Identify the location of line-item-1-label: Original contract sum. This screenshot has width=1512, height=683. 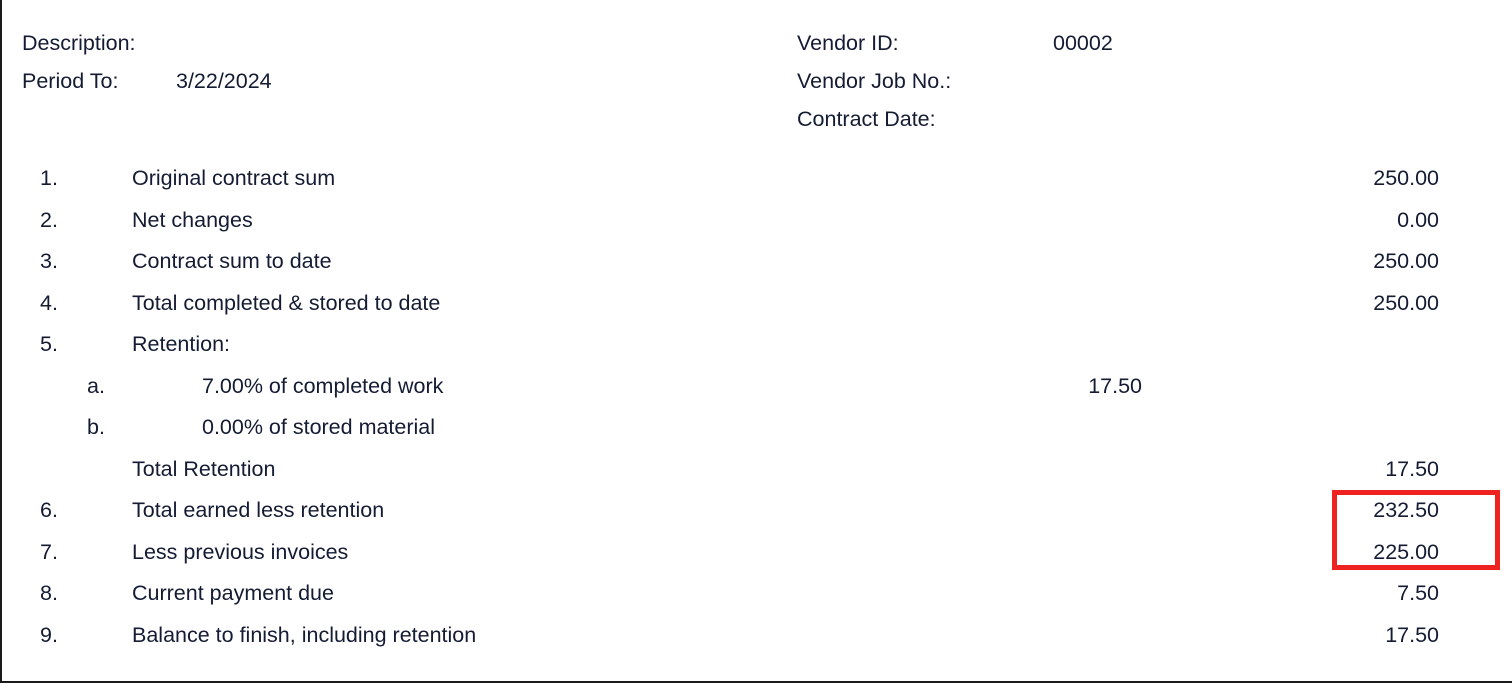
(234, 178).